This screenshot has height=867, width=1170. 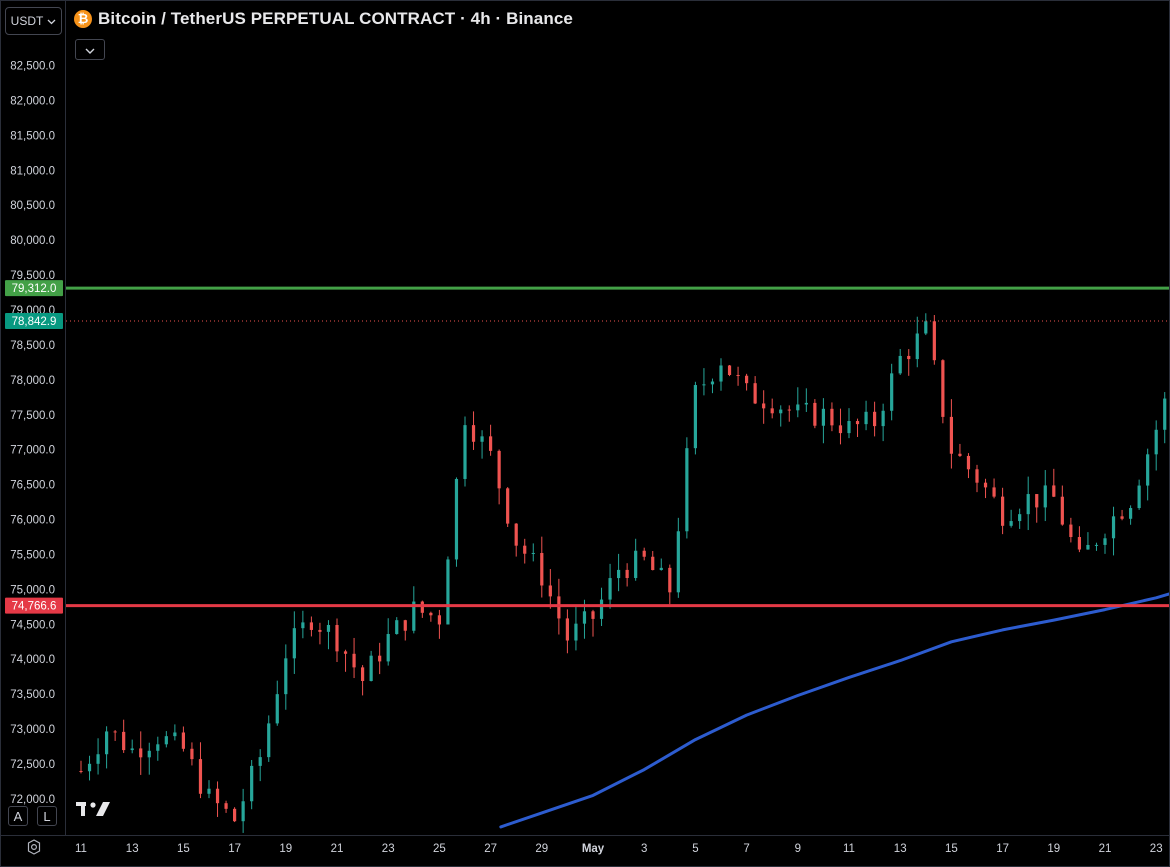 I want to click on log-scale-button: L, so click(x=47, y=816).